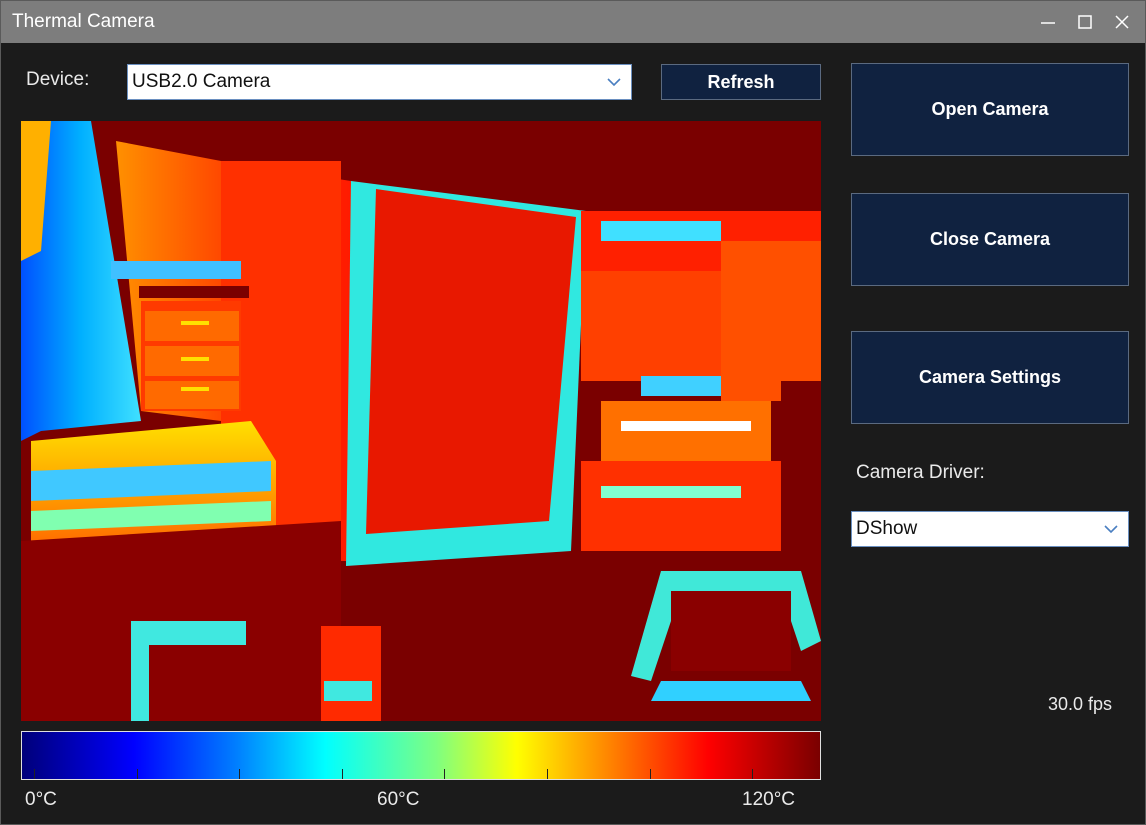  Describe the element at coordinates (990, 377) in the screenshot. I see `camera-settings-button: Camera Settings` at that location.